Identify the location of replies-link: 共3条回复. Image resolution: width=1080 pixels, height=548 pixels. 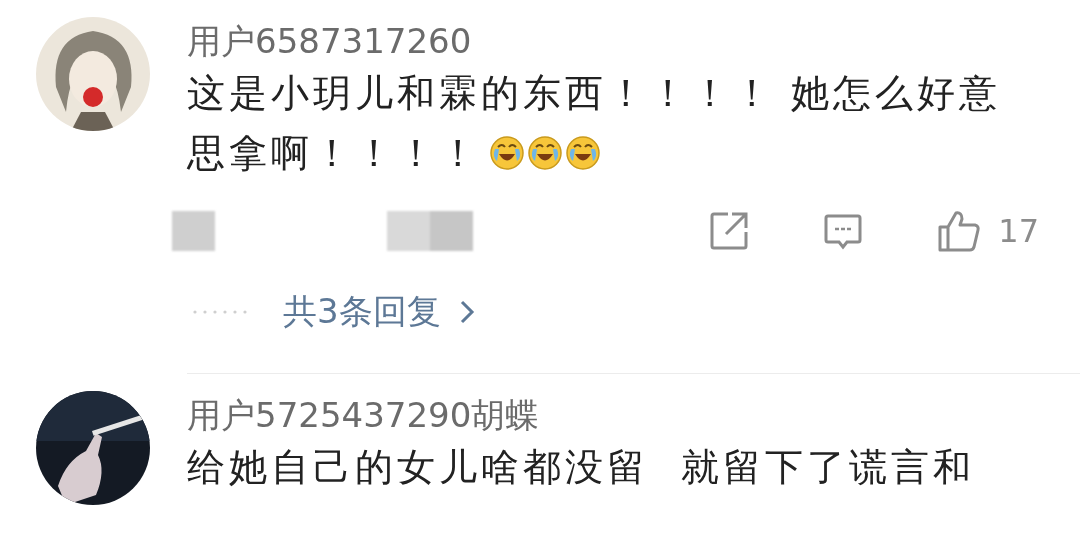
(379, 312).